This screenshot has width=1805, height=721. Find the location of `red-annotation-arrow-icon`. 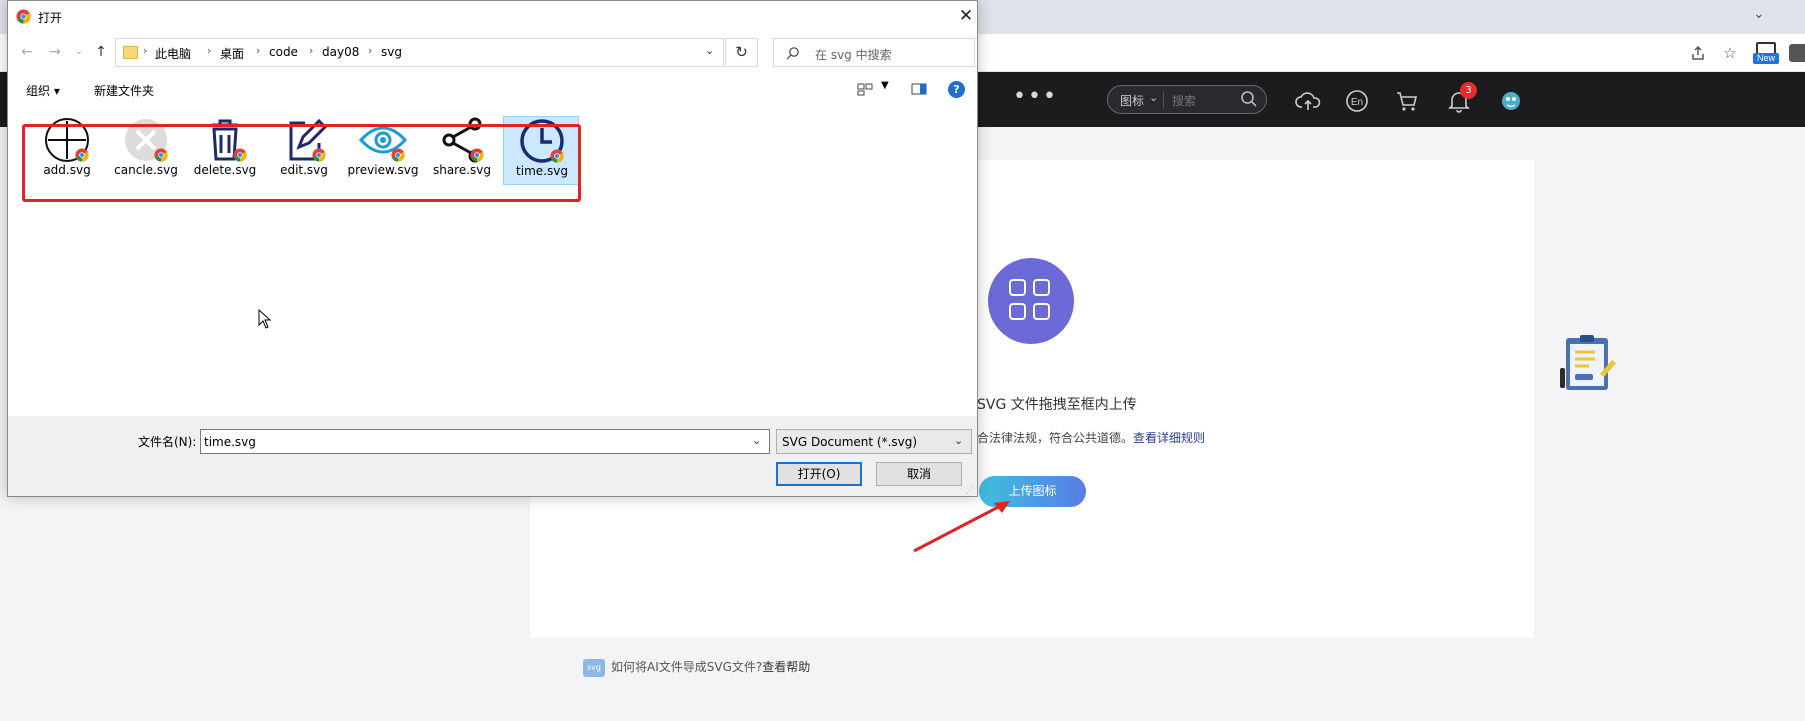

red-annotation-arrow-icon is located at coordinates (961, 527).